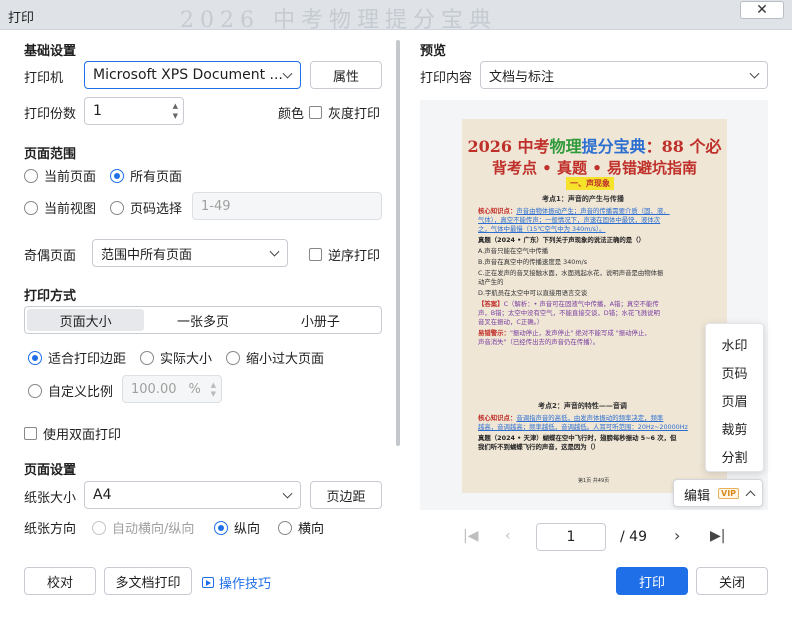  I want to click on reverse-print-checkbox: 逆序打印, so click(344, 254).